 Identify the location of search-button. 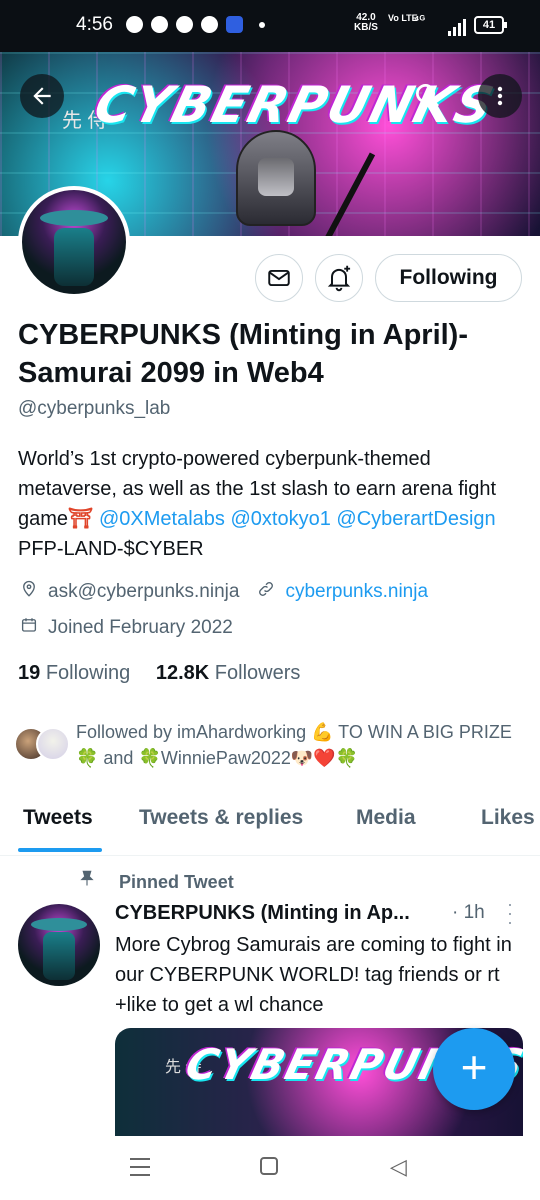
(428, 96).